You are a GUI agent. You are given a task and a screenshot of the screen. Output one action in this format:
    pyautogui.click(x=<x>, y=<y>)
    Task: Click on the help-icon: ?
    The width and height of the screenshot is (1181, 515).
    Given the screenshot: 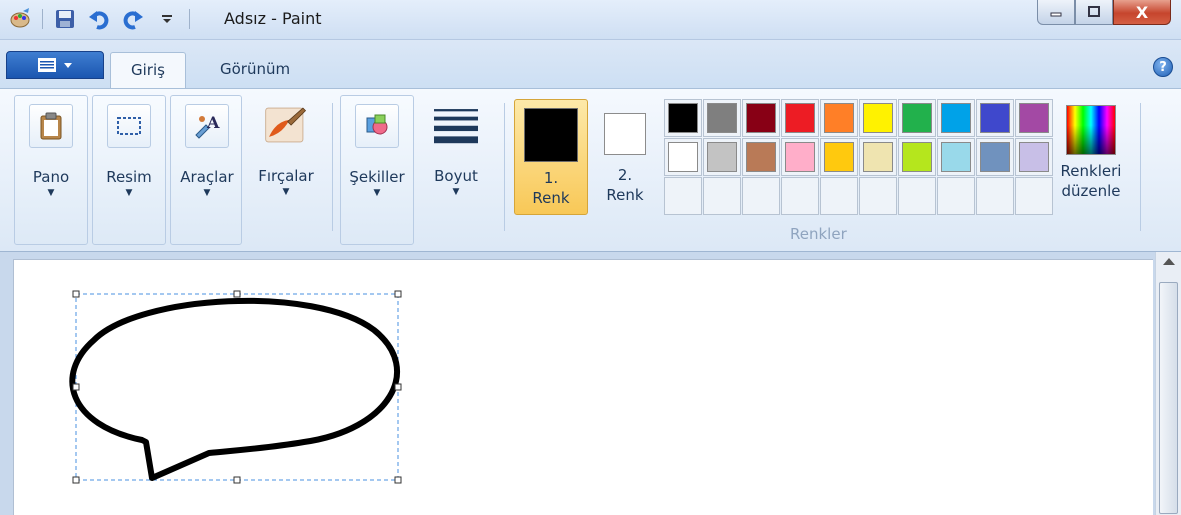 What is the action you would take?
    pyautogui.click(x=1163, y=67)
    